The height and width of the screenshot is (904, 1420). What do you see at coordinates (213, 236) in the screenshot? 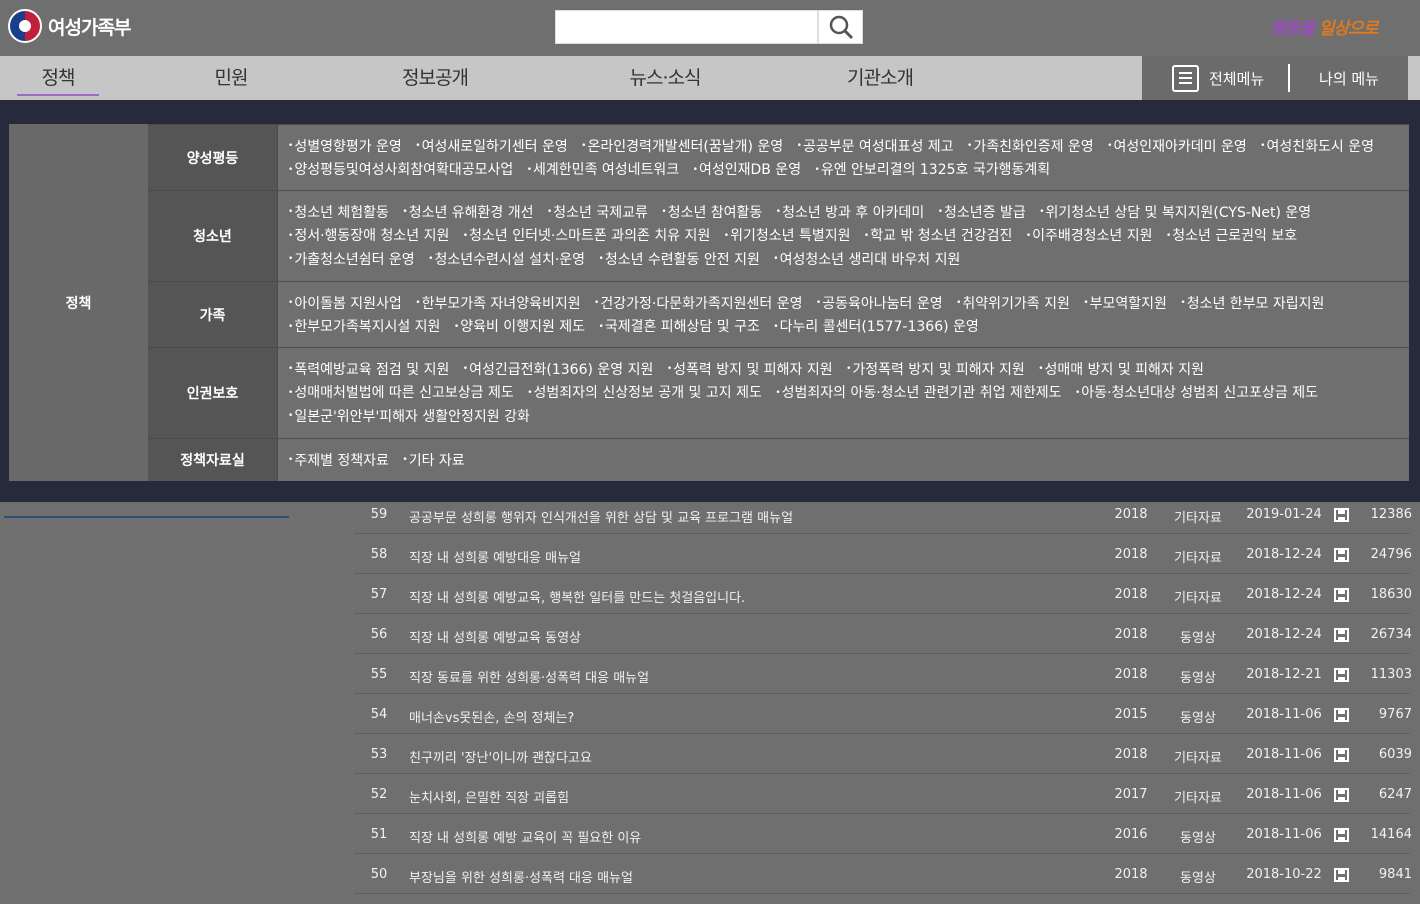
I see `mega-section-title: 청소년` at bounding box center [213, 236].